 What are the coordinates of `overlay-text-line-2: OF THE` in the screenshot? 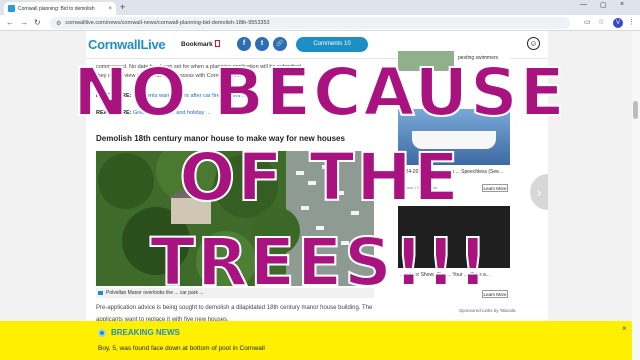 It's located at (319, 177).